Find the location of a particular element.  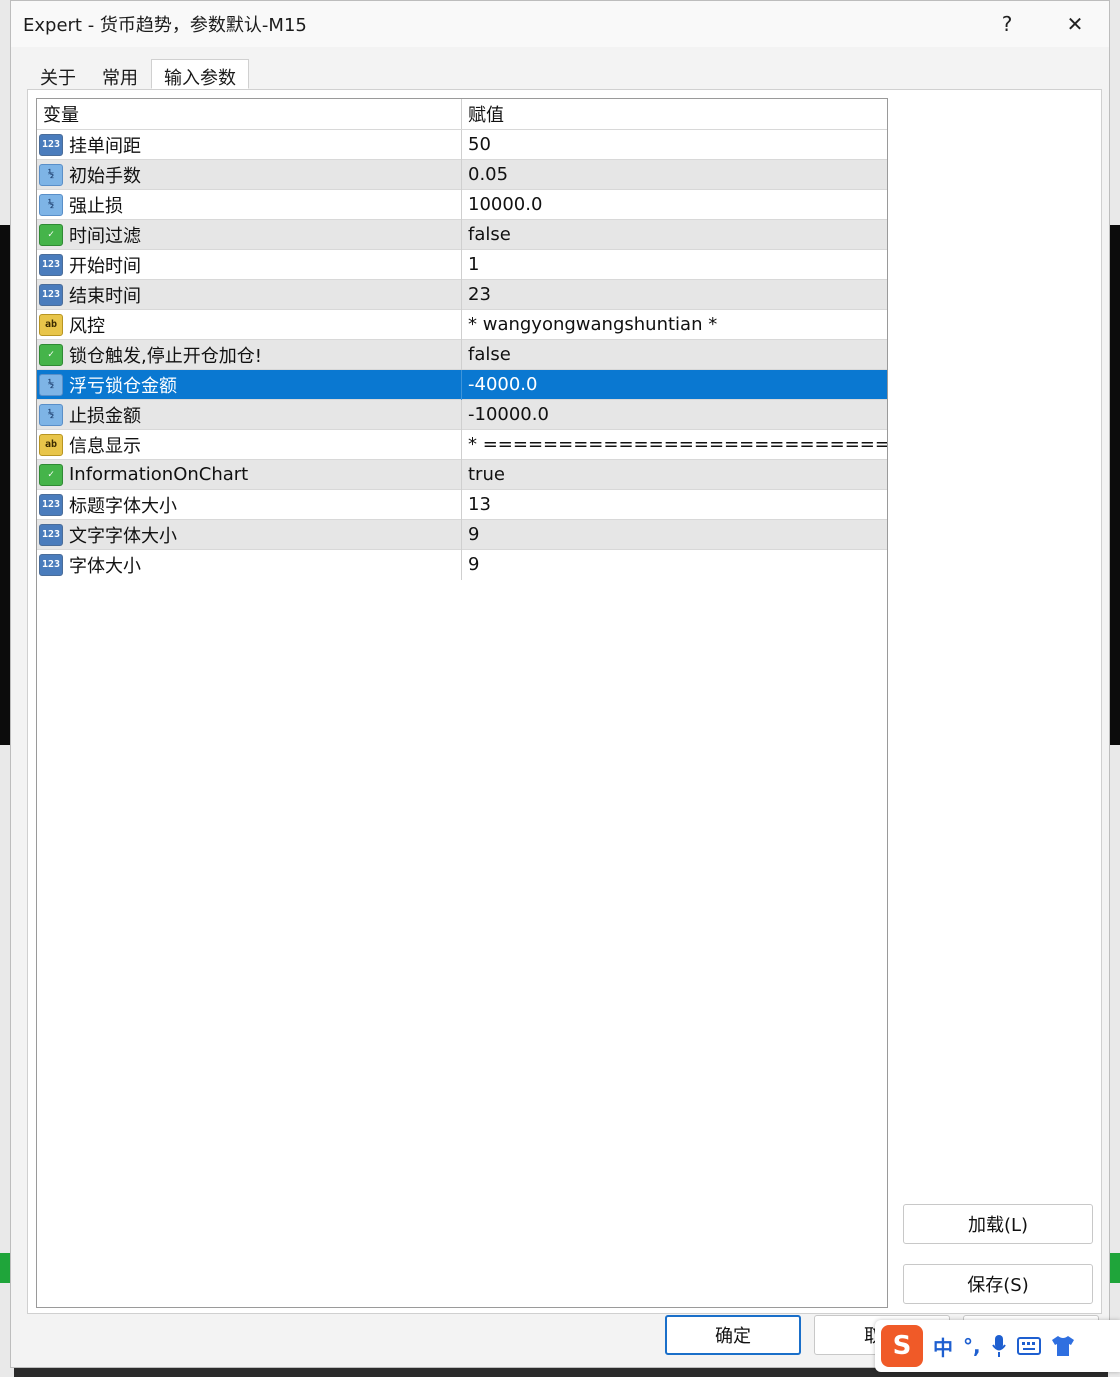

title-bar: Expert - 货币趋势，参数默认-M15 ? ✕ is located at coordinates (560, 24).